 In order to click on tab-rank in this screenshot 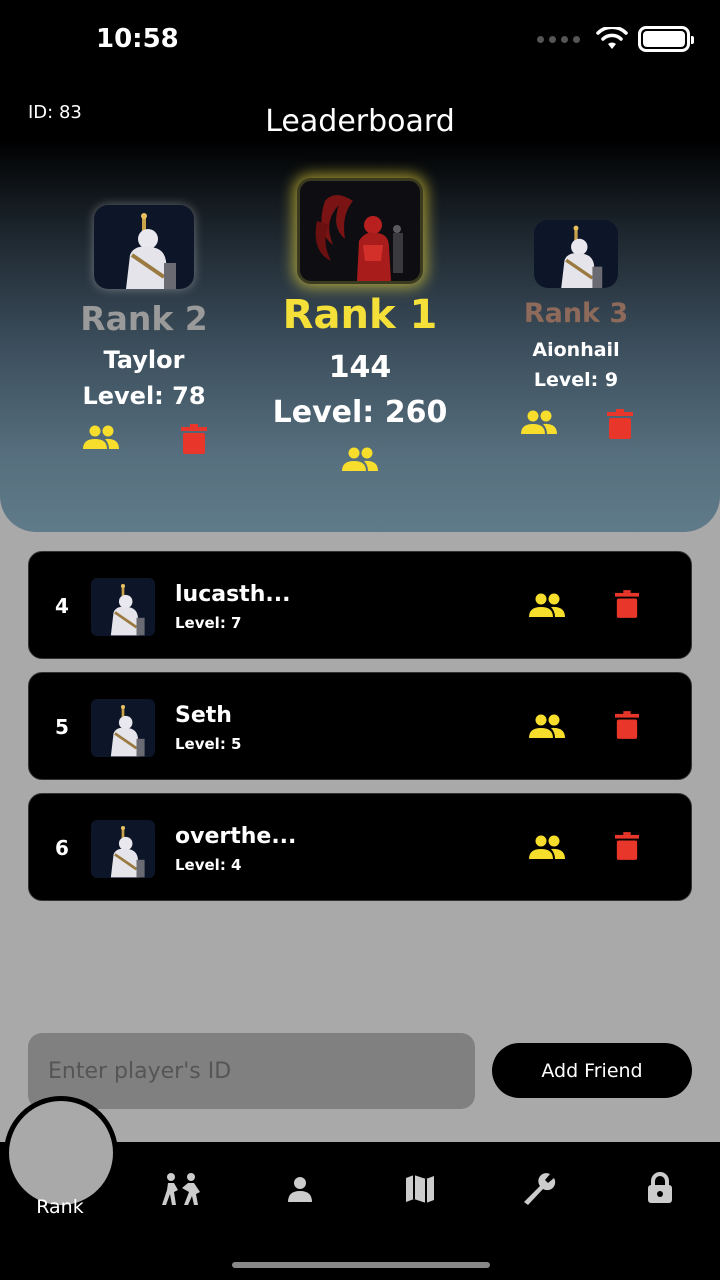, I will do `click(61, 1153)`.